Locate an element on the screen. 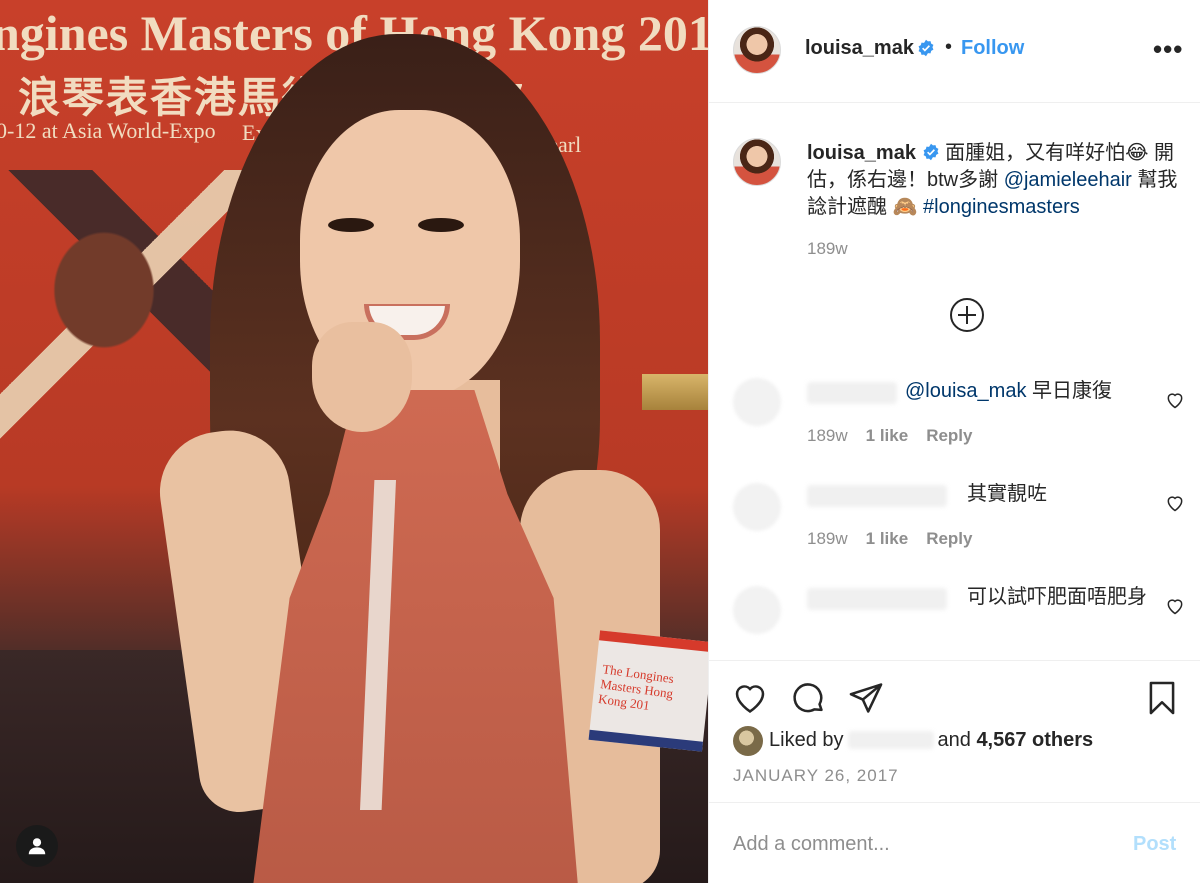 The width and height of the screenshot is (1200, 883). left-eye is located at coordinates (351, 225).